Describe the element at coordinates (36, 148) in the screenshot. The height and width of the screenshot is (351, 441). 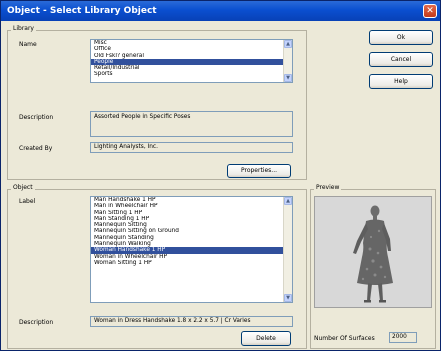
I see `created-by-label: Created By` at that location.